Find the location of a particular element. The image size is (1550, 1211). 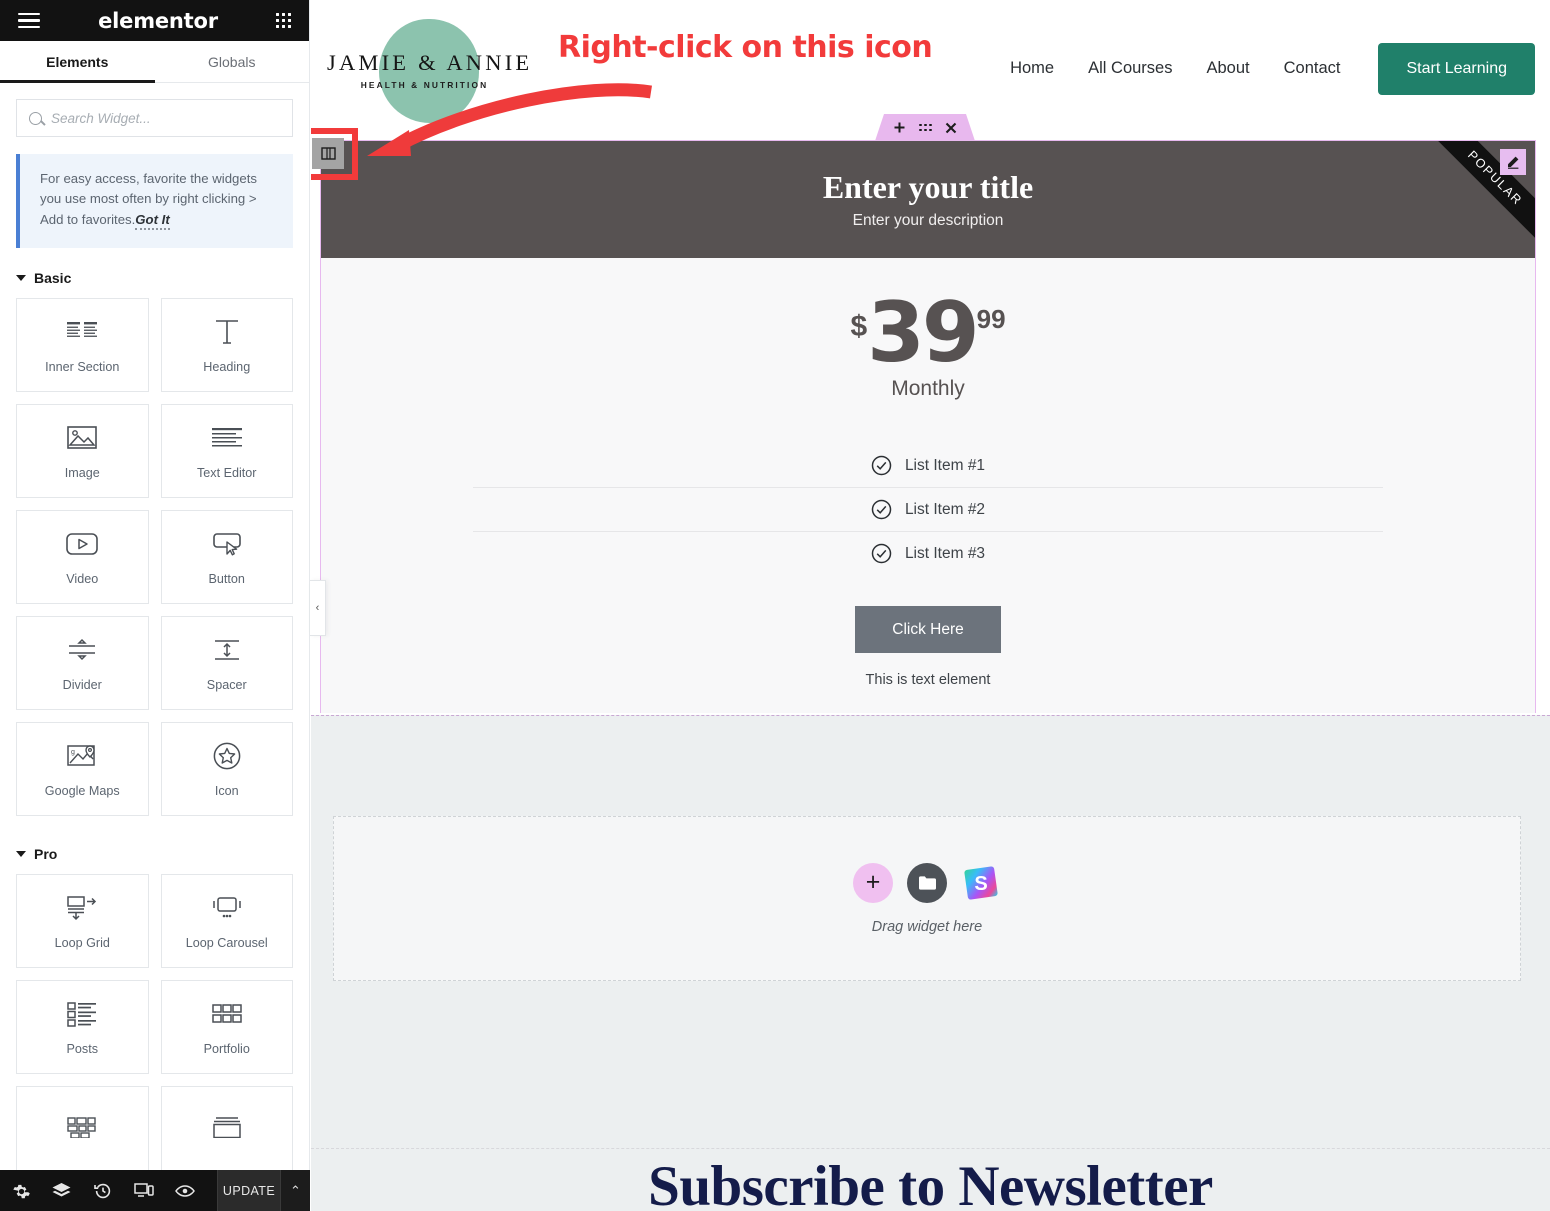

category-header-basic: Basic is located at coordinates (154, 273).